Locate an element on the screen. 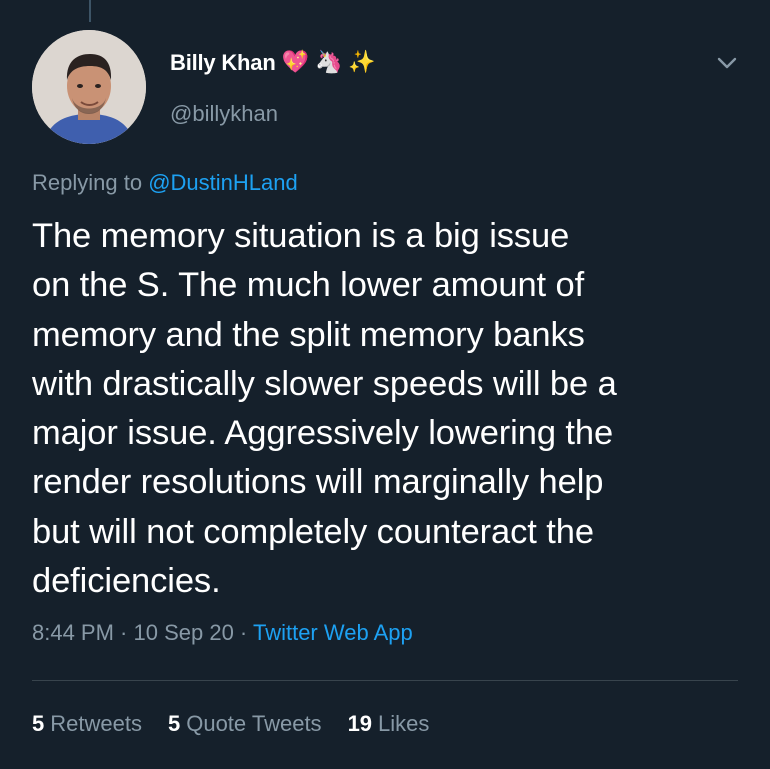 The width and height of the screenshot is (770, 769). sparkles-emoji: ✨ is located at coordinates (362, 62).